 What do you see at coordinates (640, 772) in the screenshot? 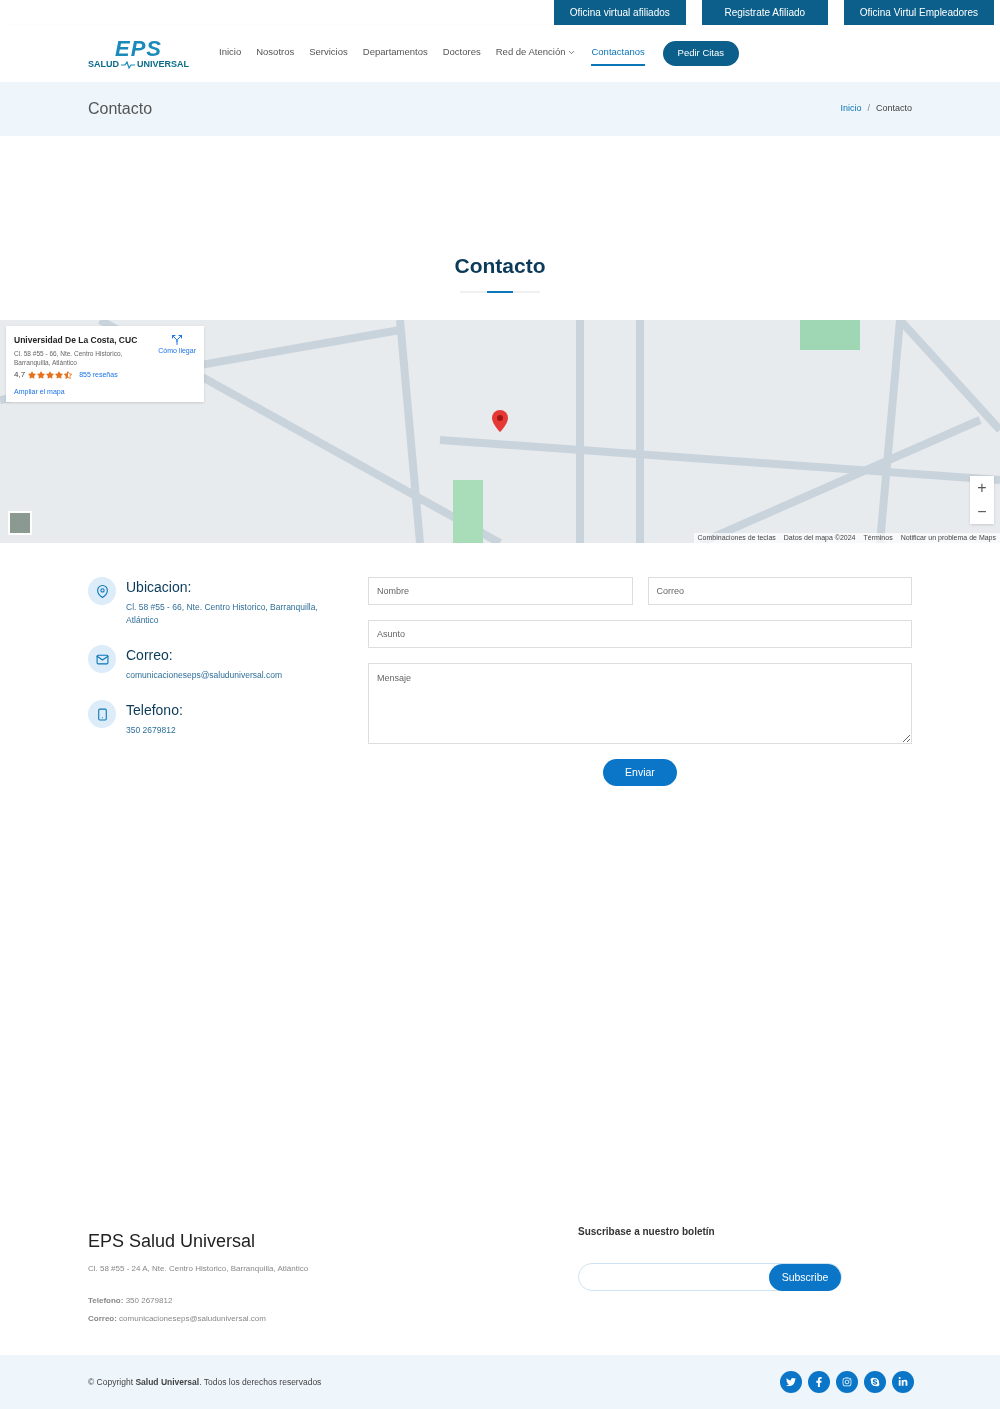
I see `send-button: Enviar` at bounding box center [640, 772].